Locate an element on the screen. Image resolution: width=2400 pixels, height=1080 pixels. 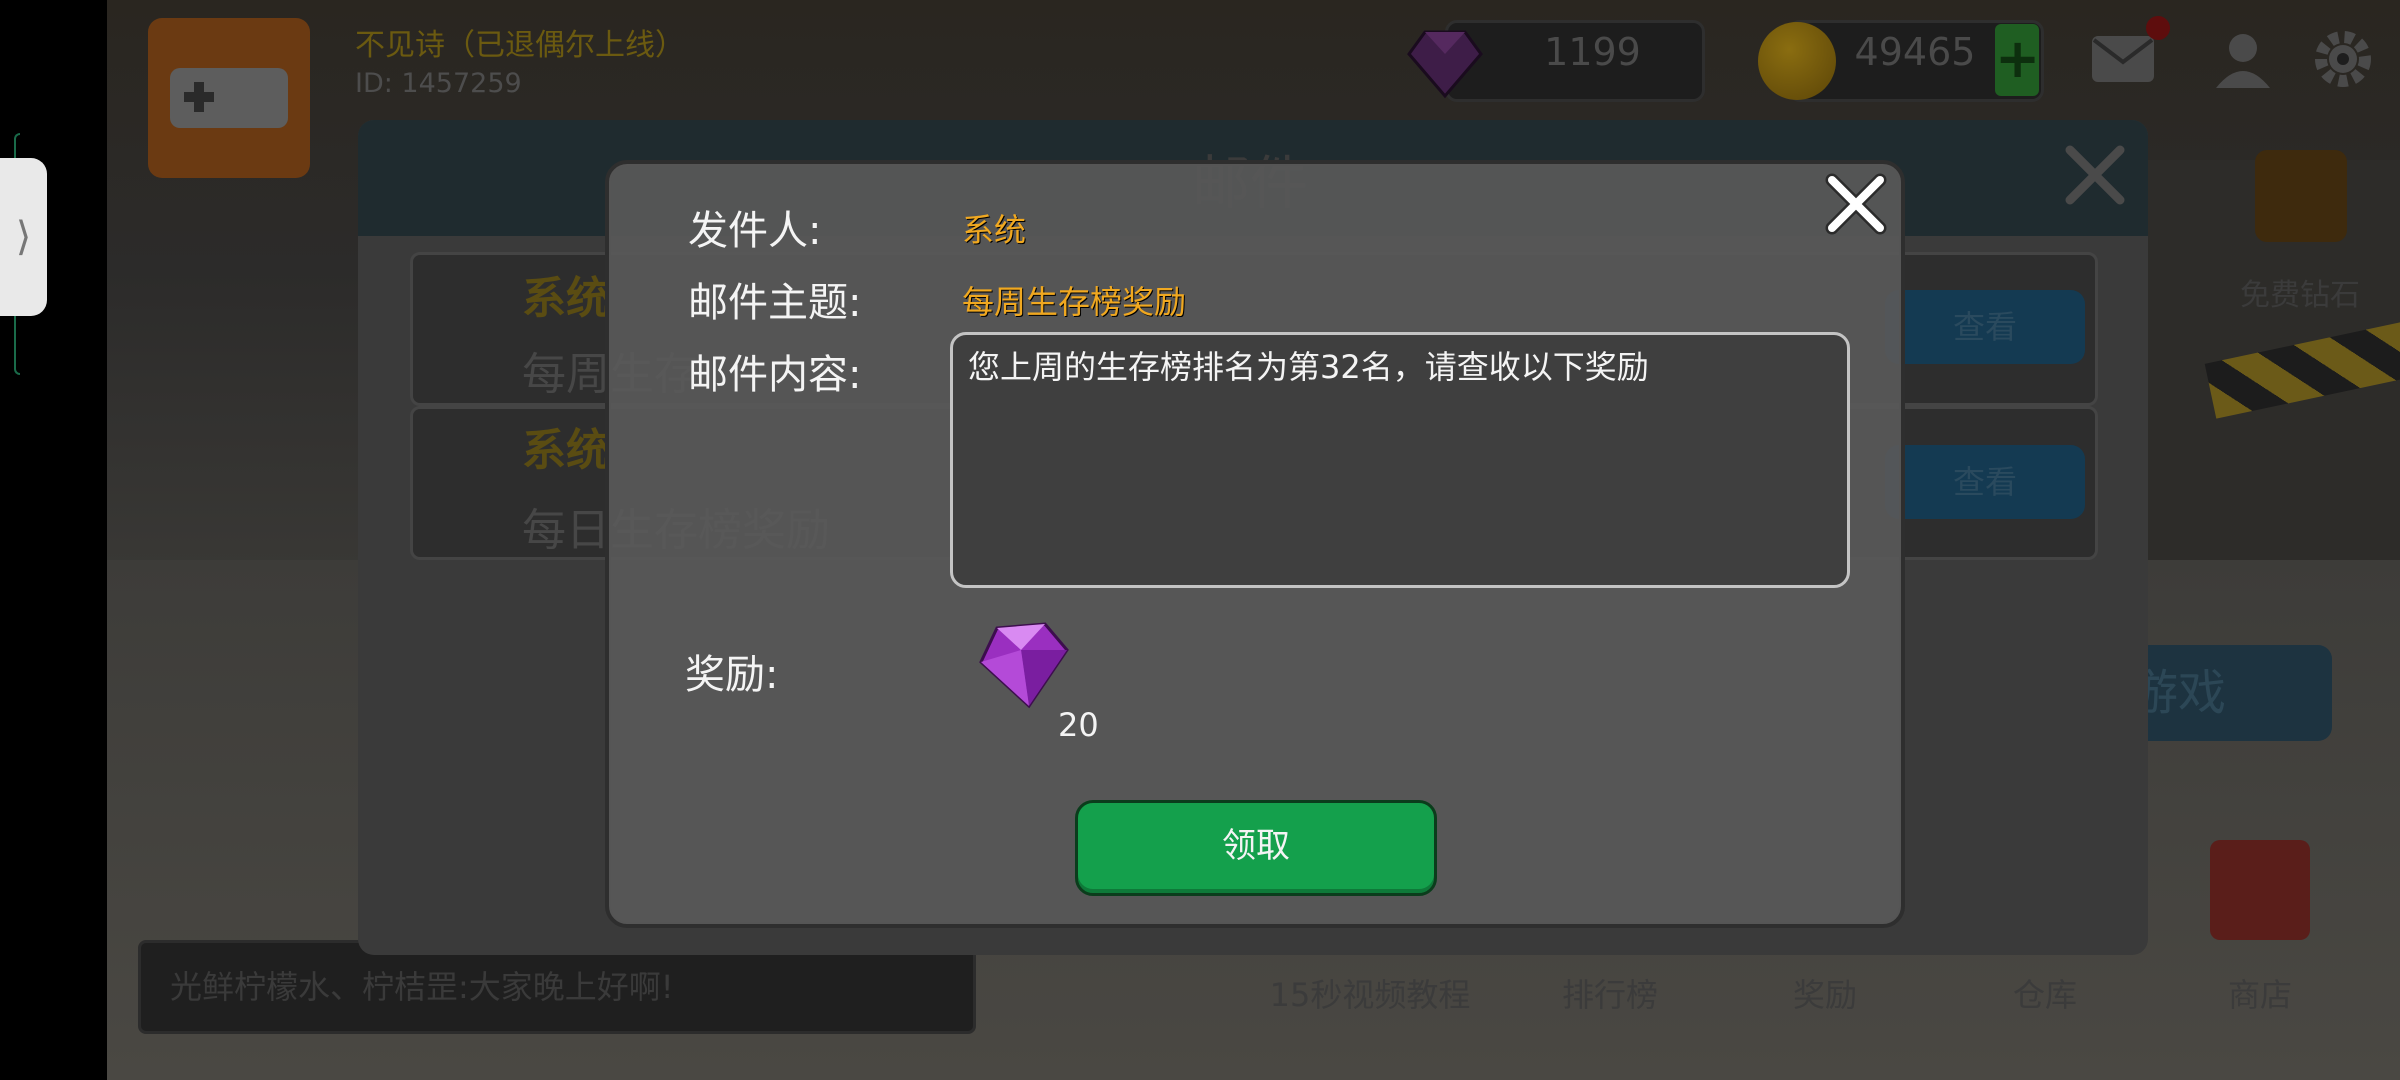
friend-icon is located at coordinates (2243, 59).